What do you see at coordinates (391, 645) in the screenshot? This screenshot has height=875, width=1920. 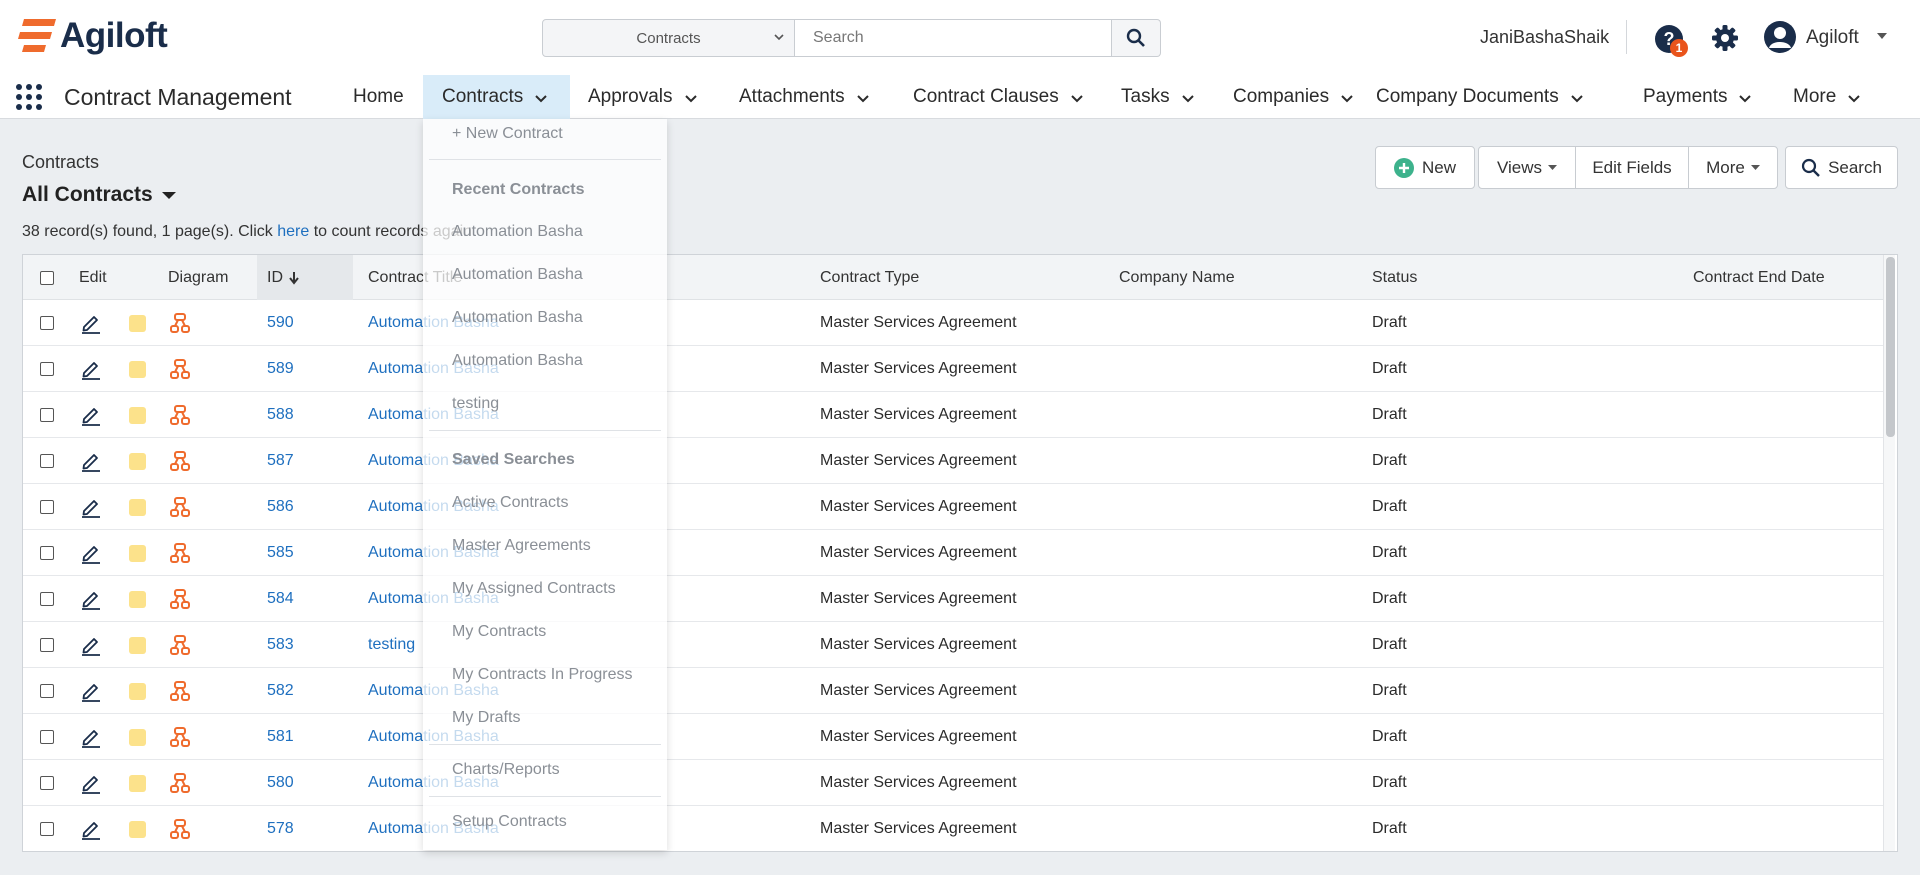 I see `contract-title-link: testing` at bounding box center [391, 645].